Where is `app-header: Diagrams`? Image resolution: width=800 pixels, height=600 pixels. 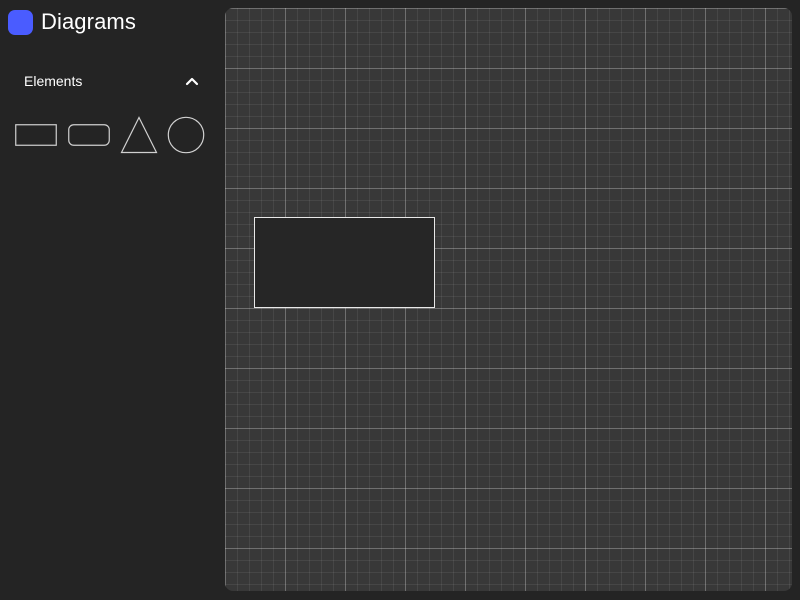 app-header: Diagrams is located at coordinates (72, 22).